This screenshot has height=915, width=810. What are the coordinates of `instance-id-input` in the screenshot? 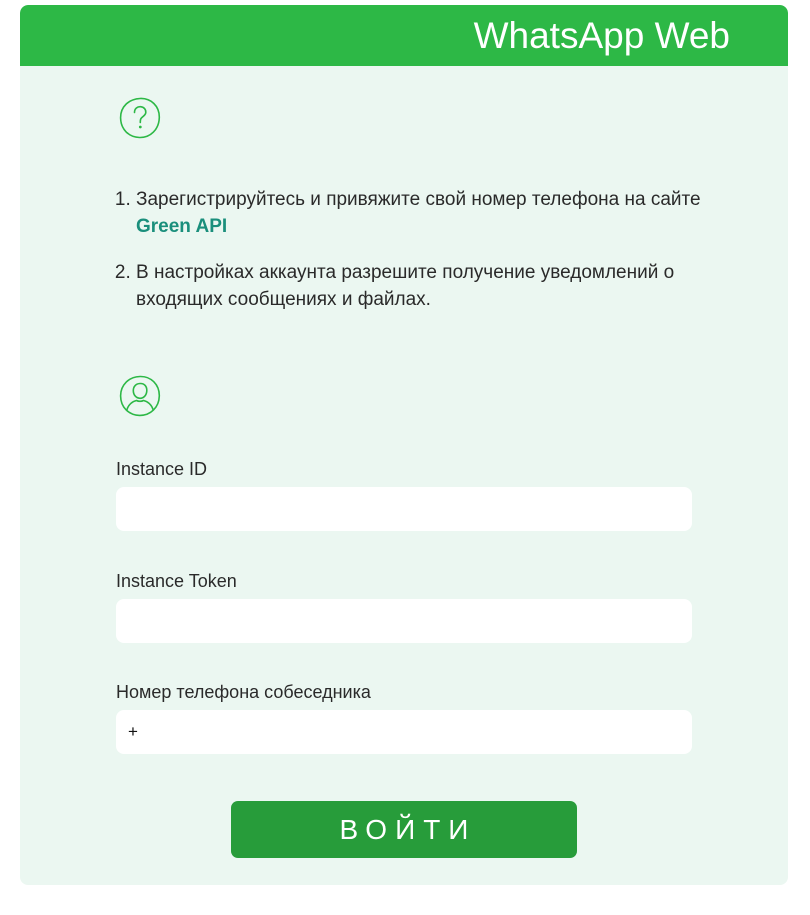 It's located at (404, 509).